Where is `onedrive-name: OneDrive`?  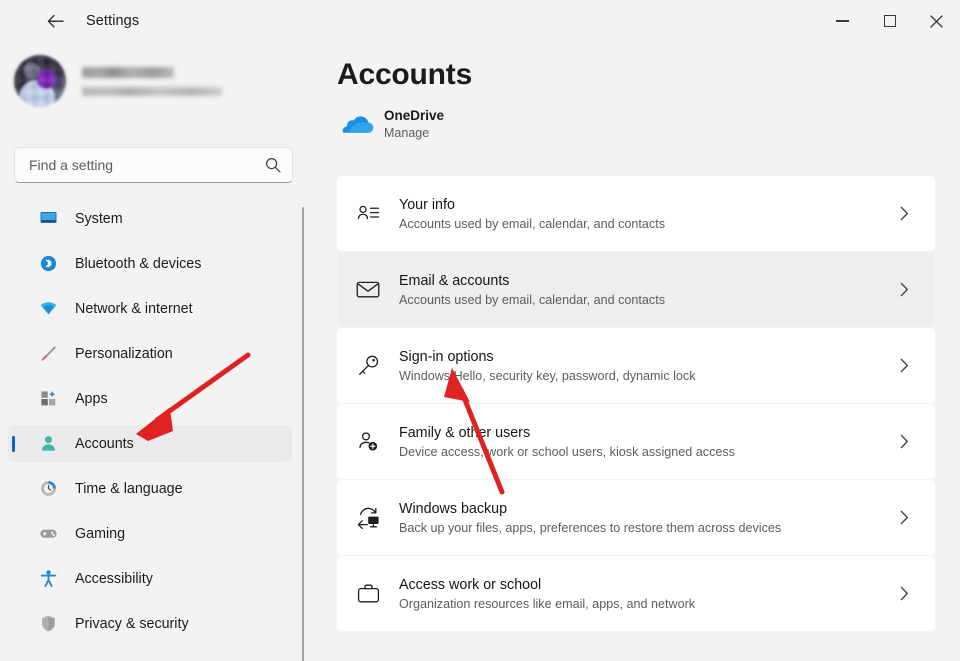 onedrive-name: OneDrive is located at coordinates (414, 115).